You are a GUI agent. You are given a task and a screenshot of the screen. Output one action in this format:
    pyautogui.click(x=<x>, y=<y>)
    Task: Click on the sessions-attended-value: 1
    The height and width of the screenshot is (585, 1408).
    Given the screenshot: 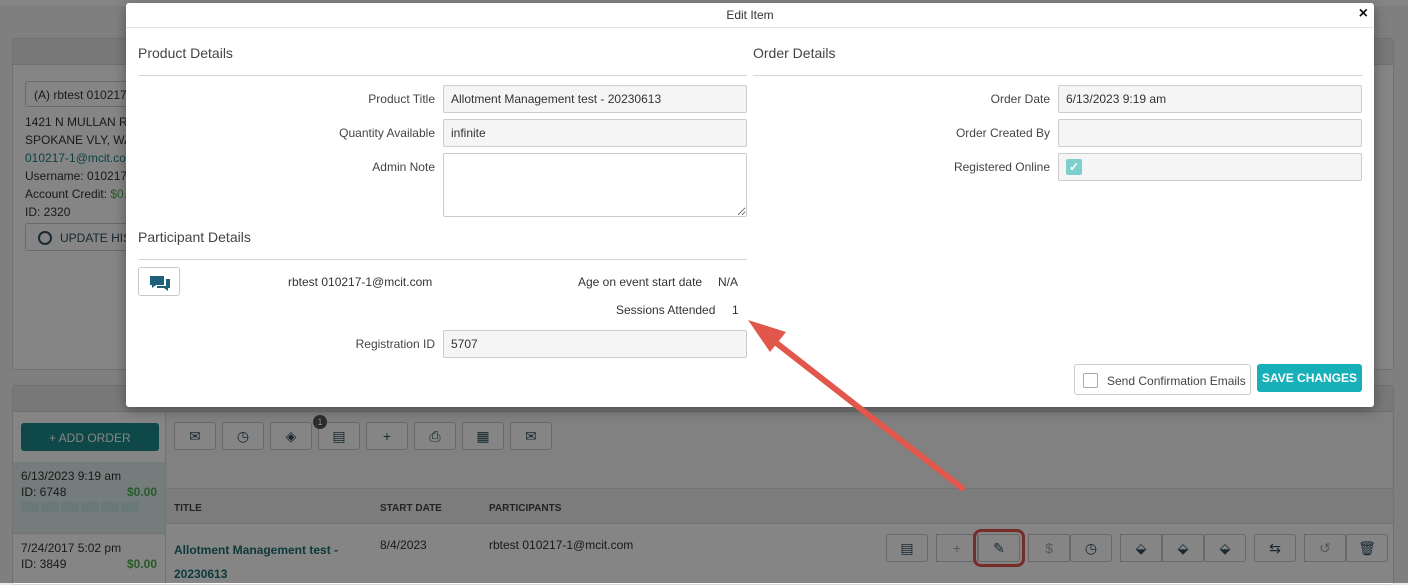 What is the action you would take?
    pyautogui.click(x=735, y=310)
    